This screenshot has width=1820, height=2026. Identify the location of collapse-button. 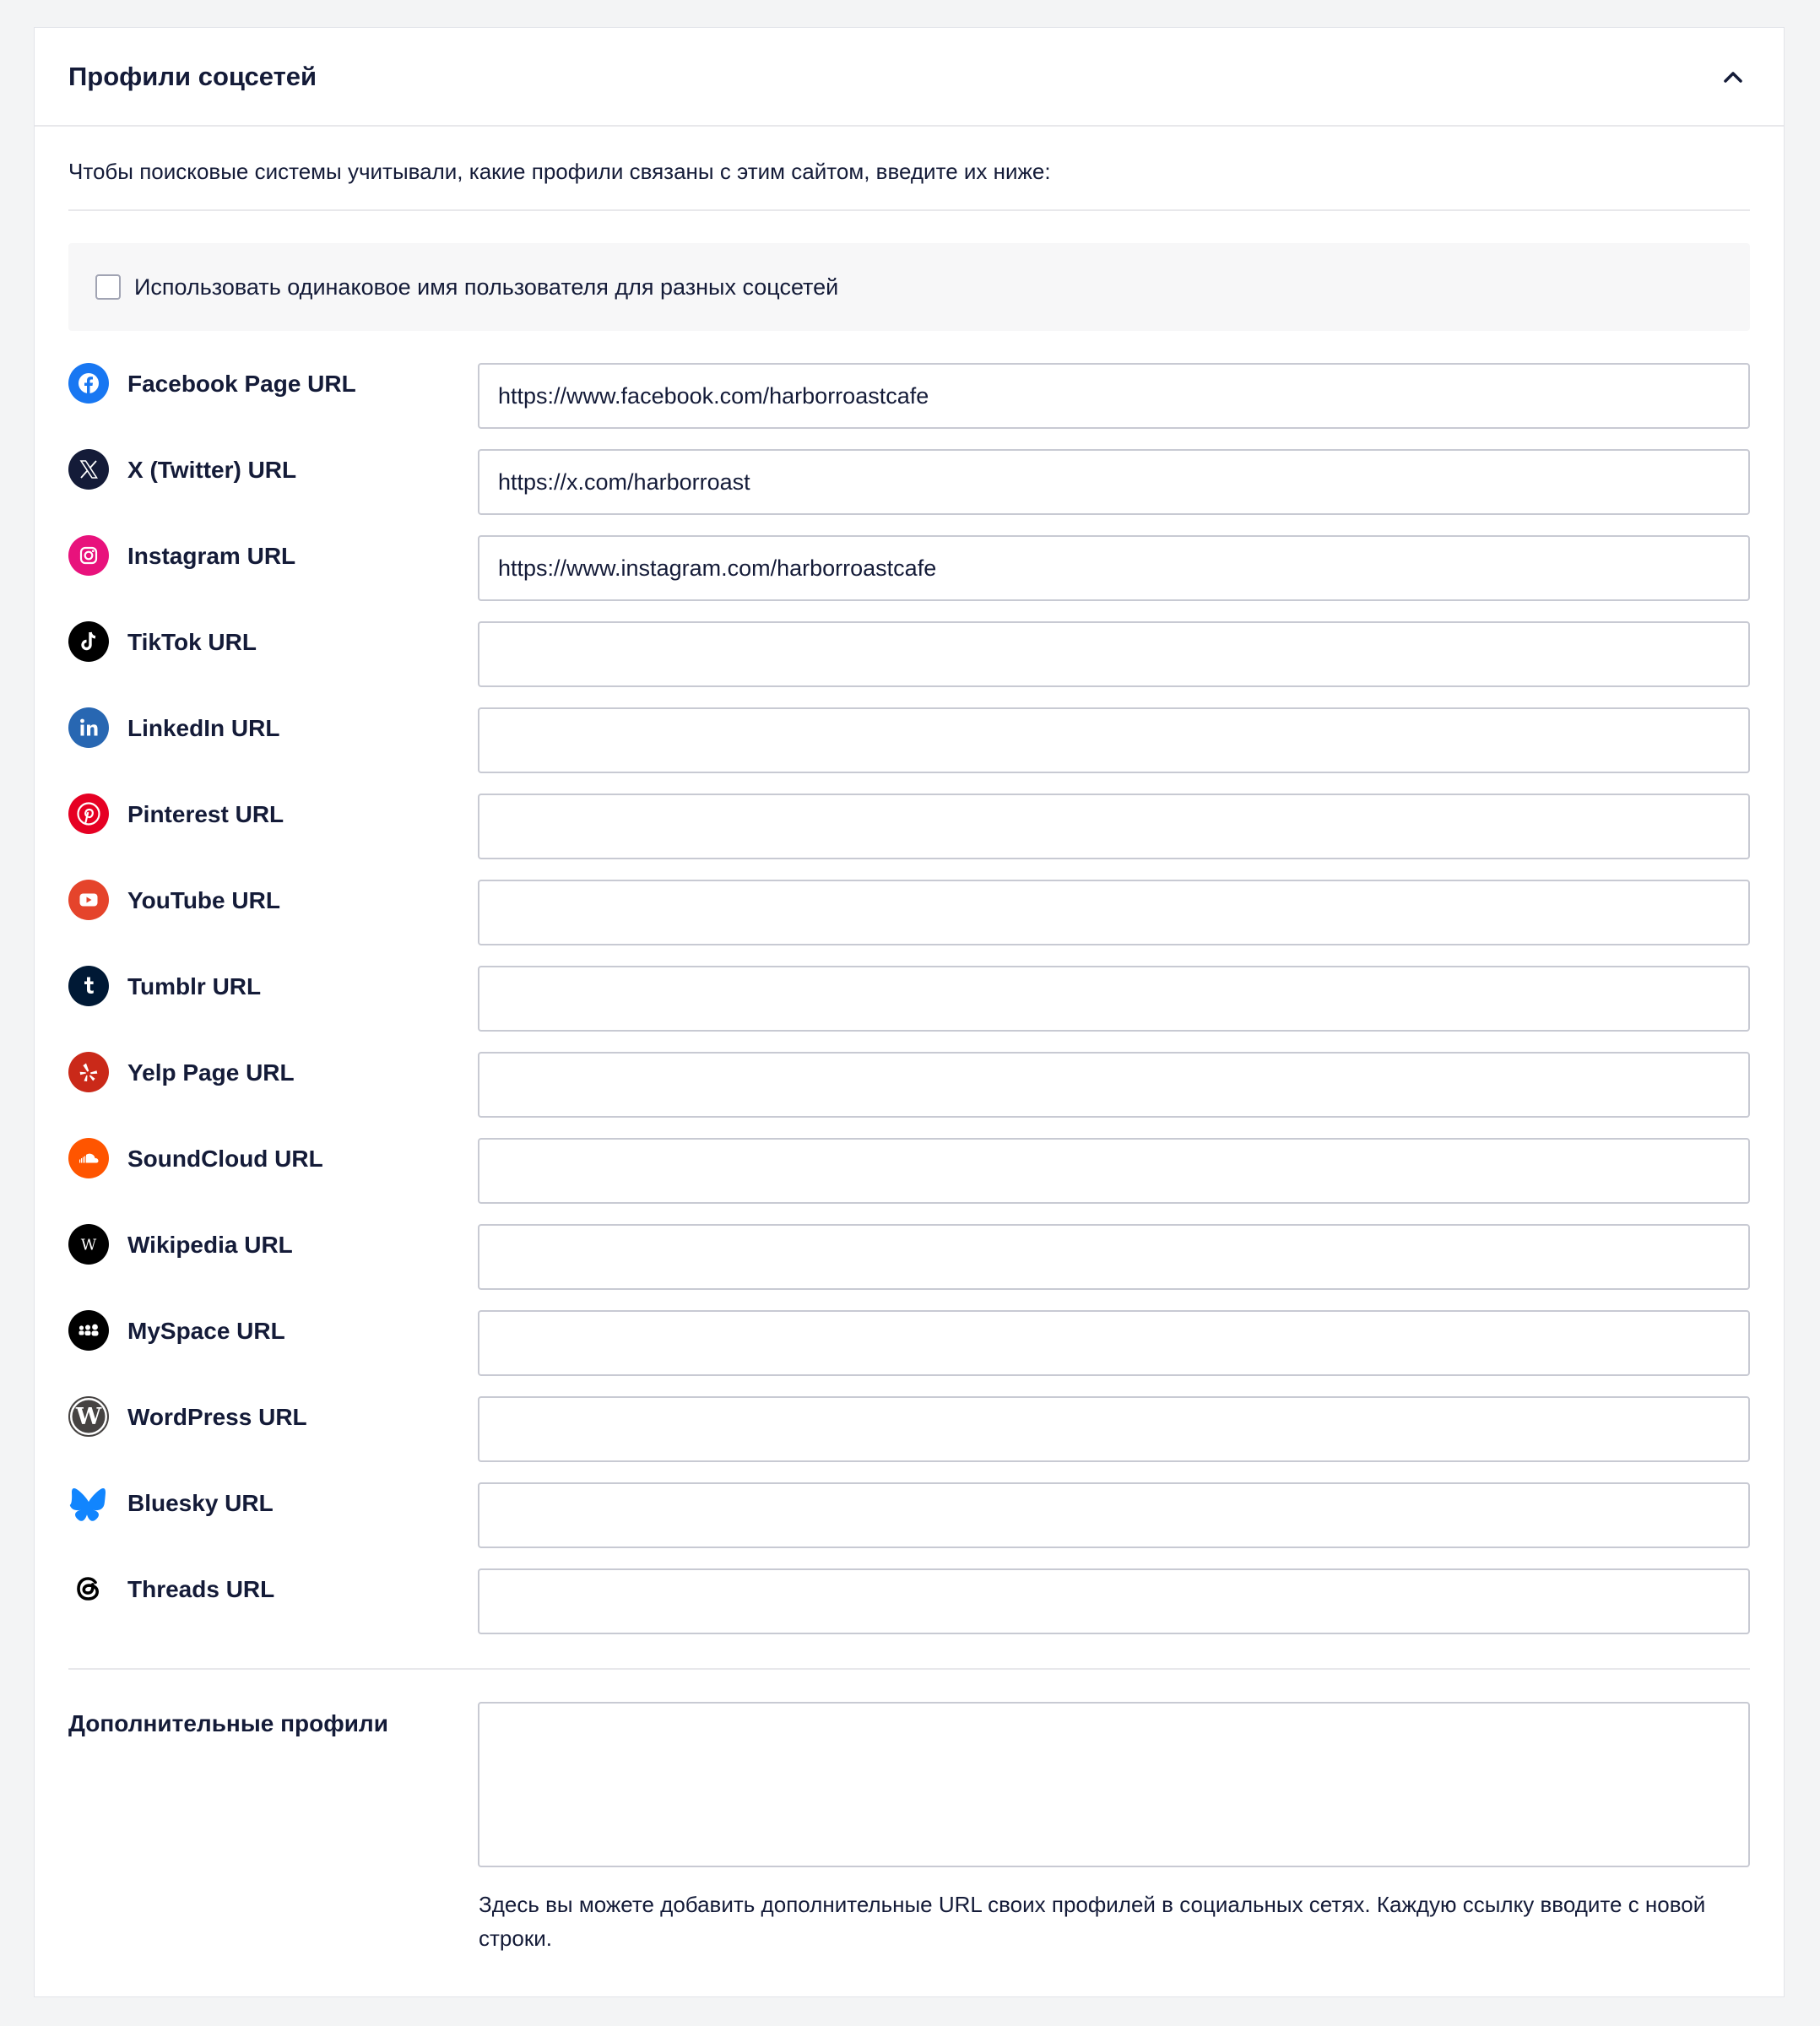
(1733, 77).